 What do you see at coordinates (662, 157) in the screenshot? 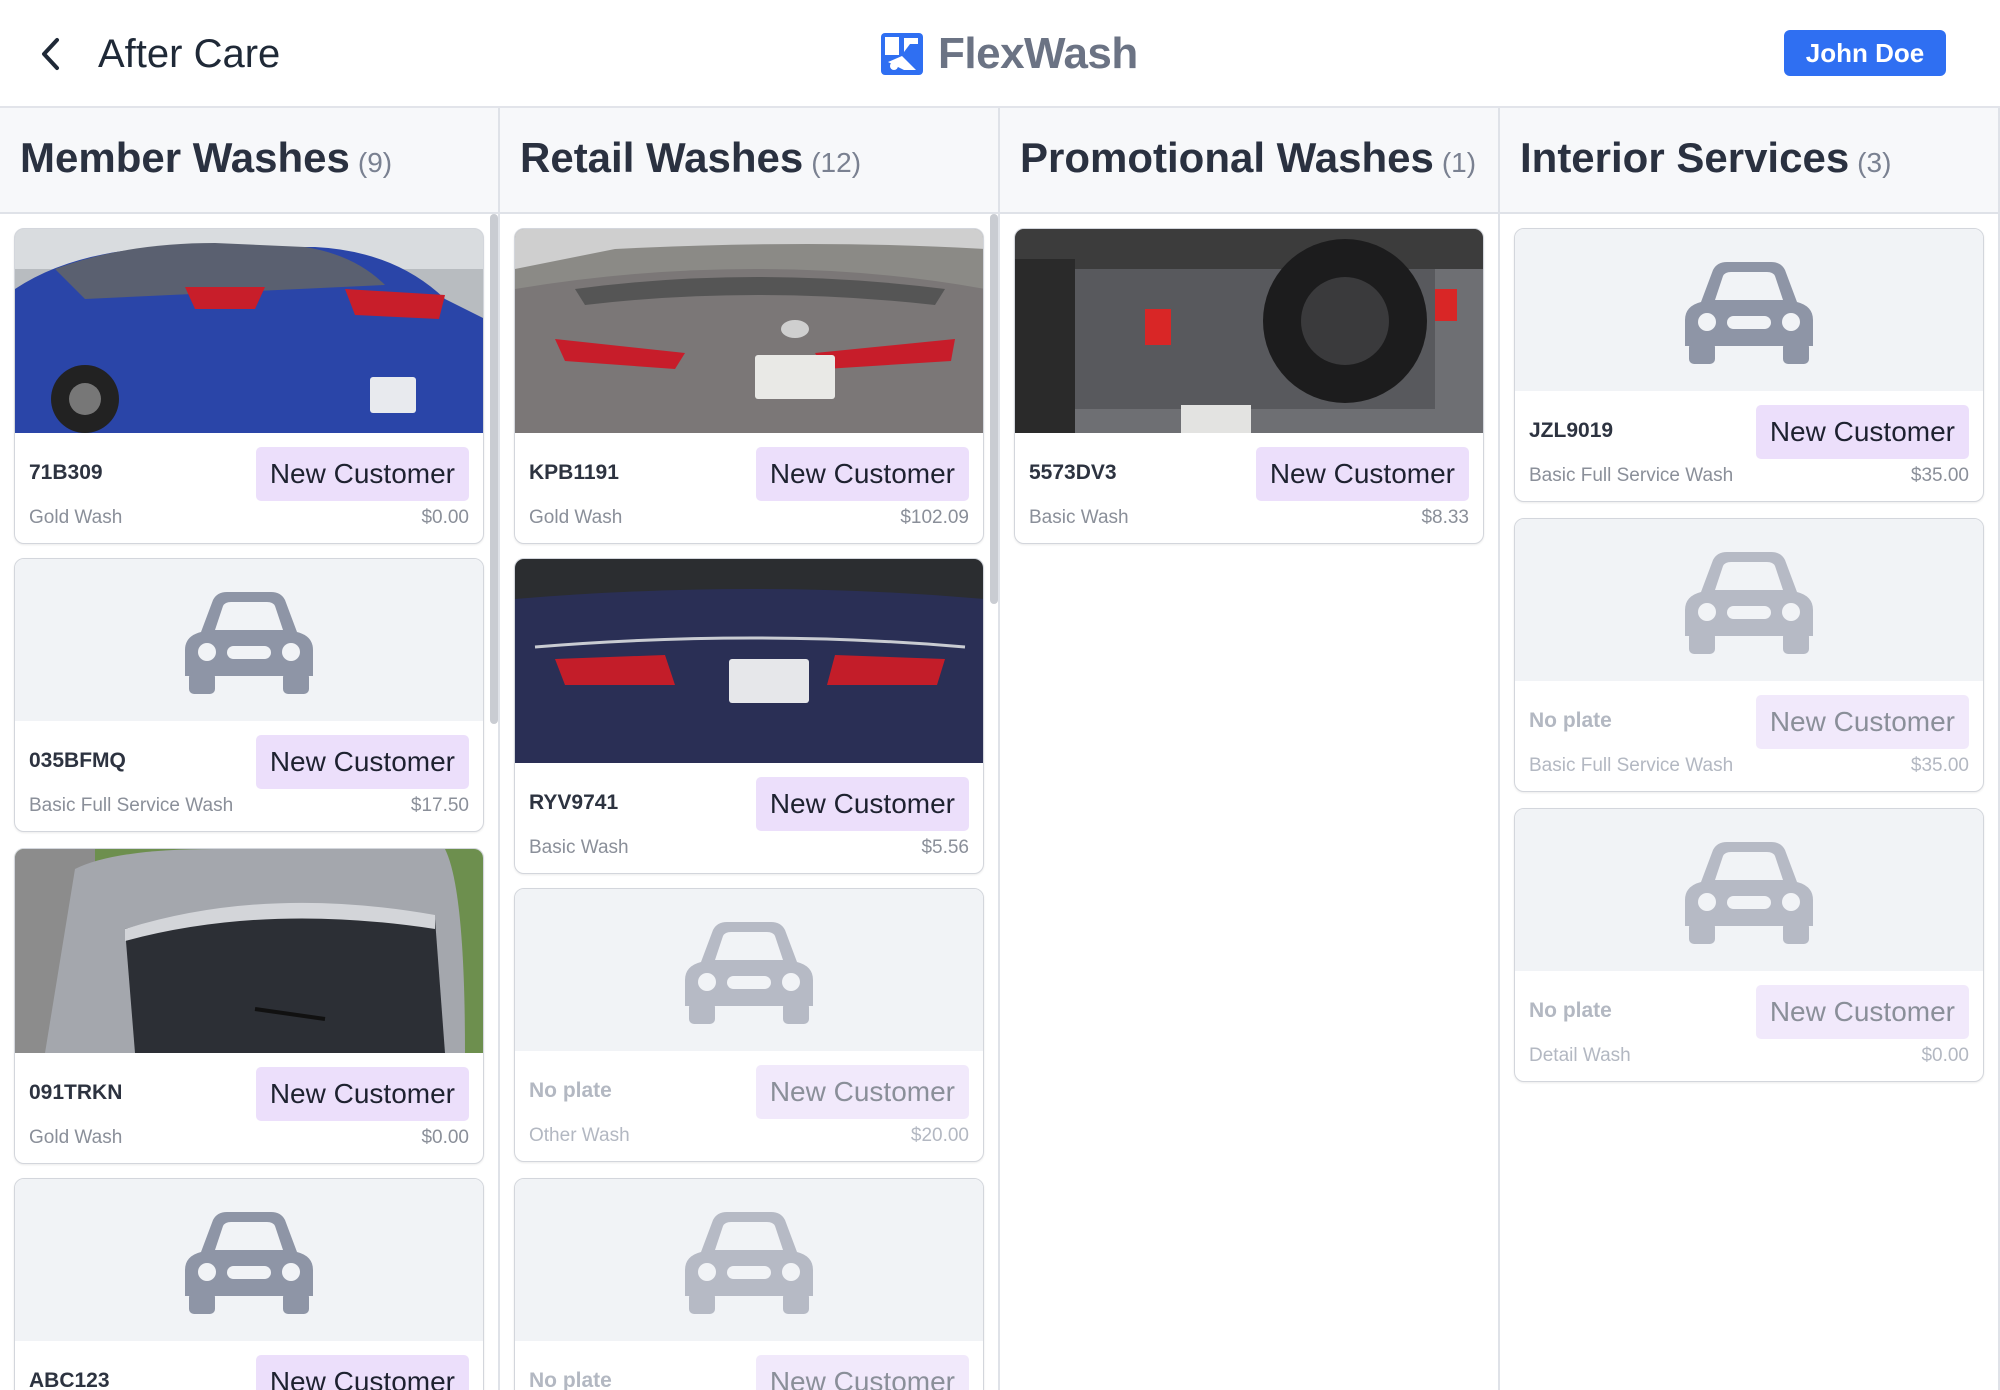
I see `column-title: Retail Washes` at bounding box center [662, 157].